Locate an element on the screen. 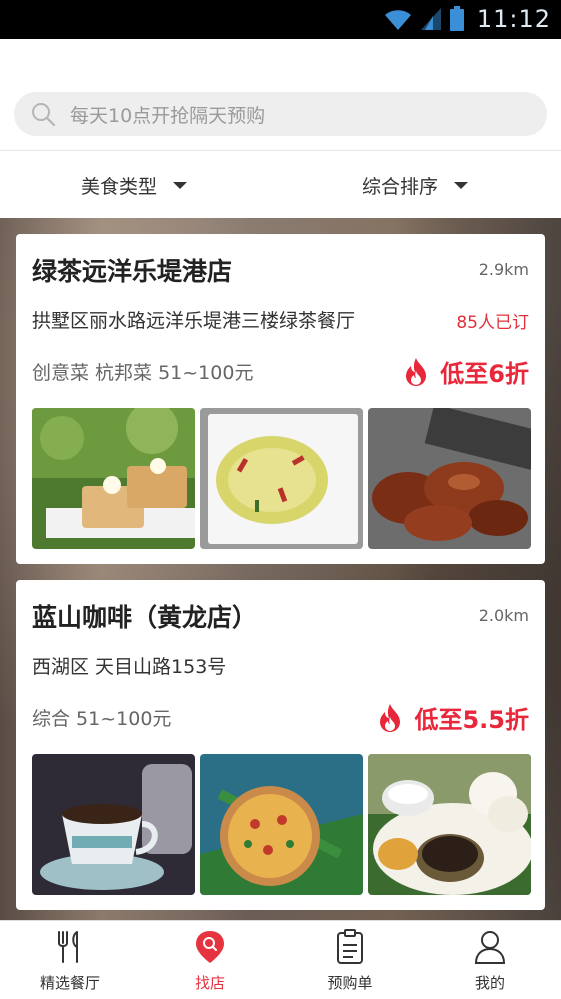 Image resolution: width=561 pixels, height=999 pixels. search-input: 每天10点开抢隔天预购 is located at coordinates (280, 114).